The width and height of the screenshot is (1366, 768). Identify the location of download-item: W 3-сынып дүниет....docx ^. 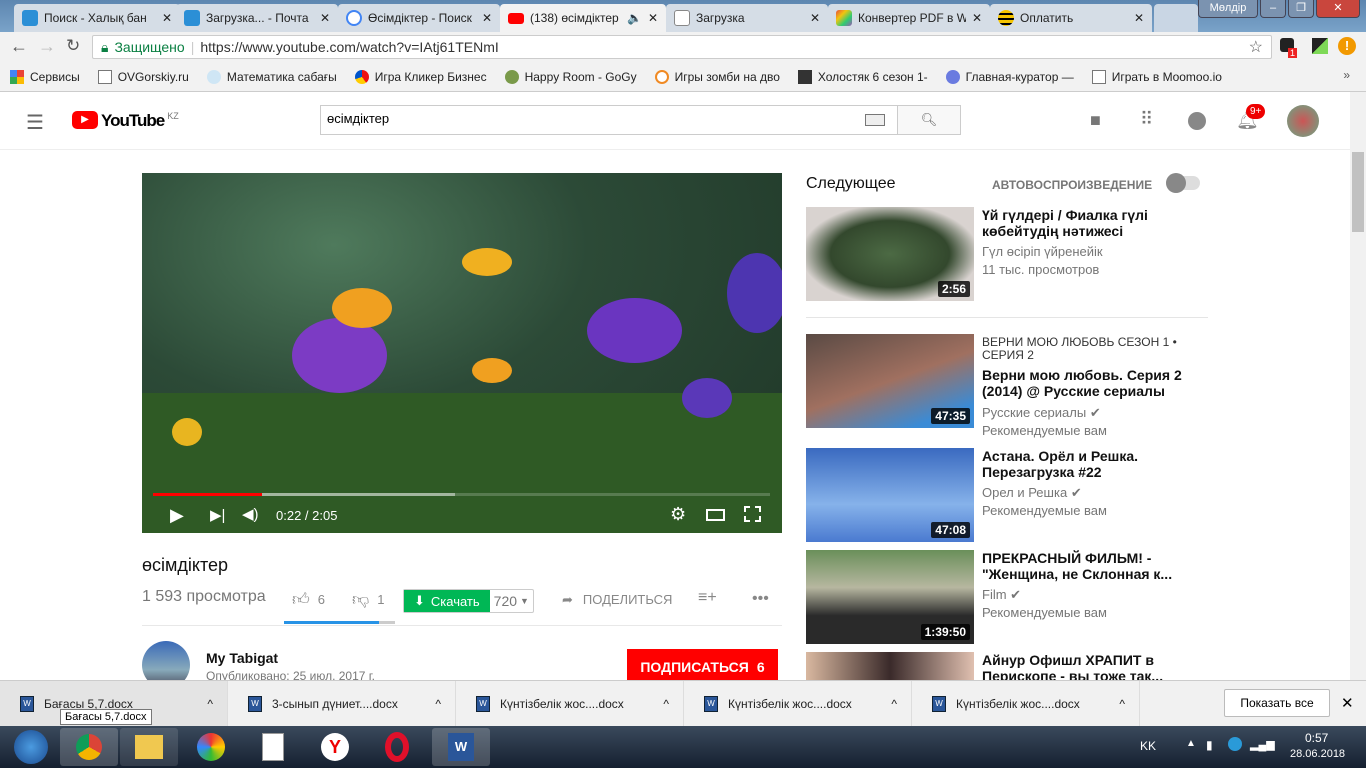
(342, 704).